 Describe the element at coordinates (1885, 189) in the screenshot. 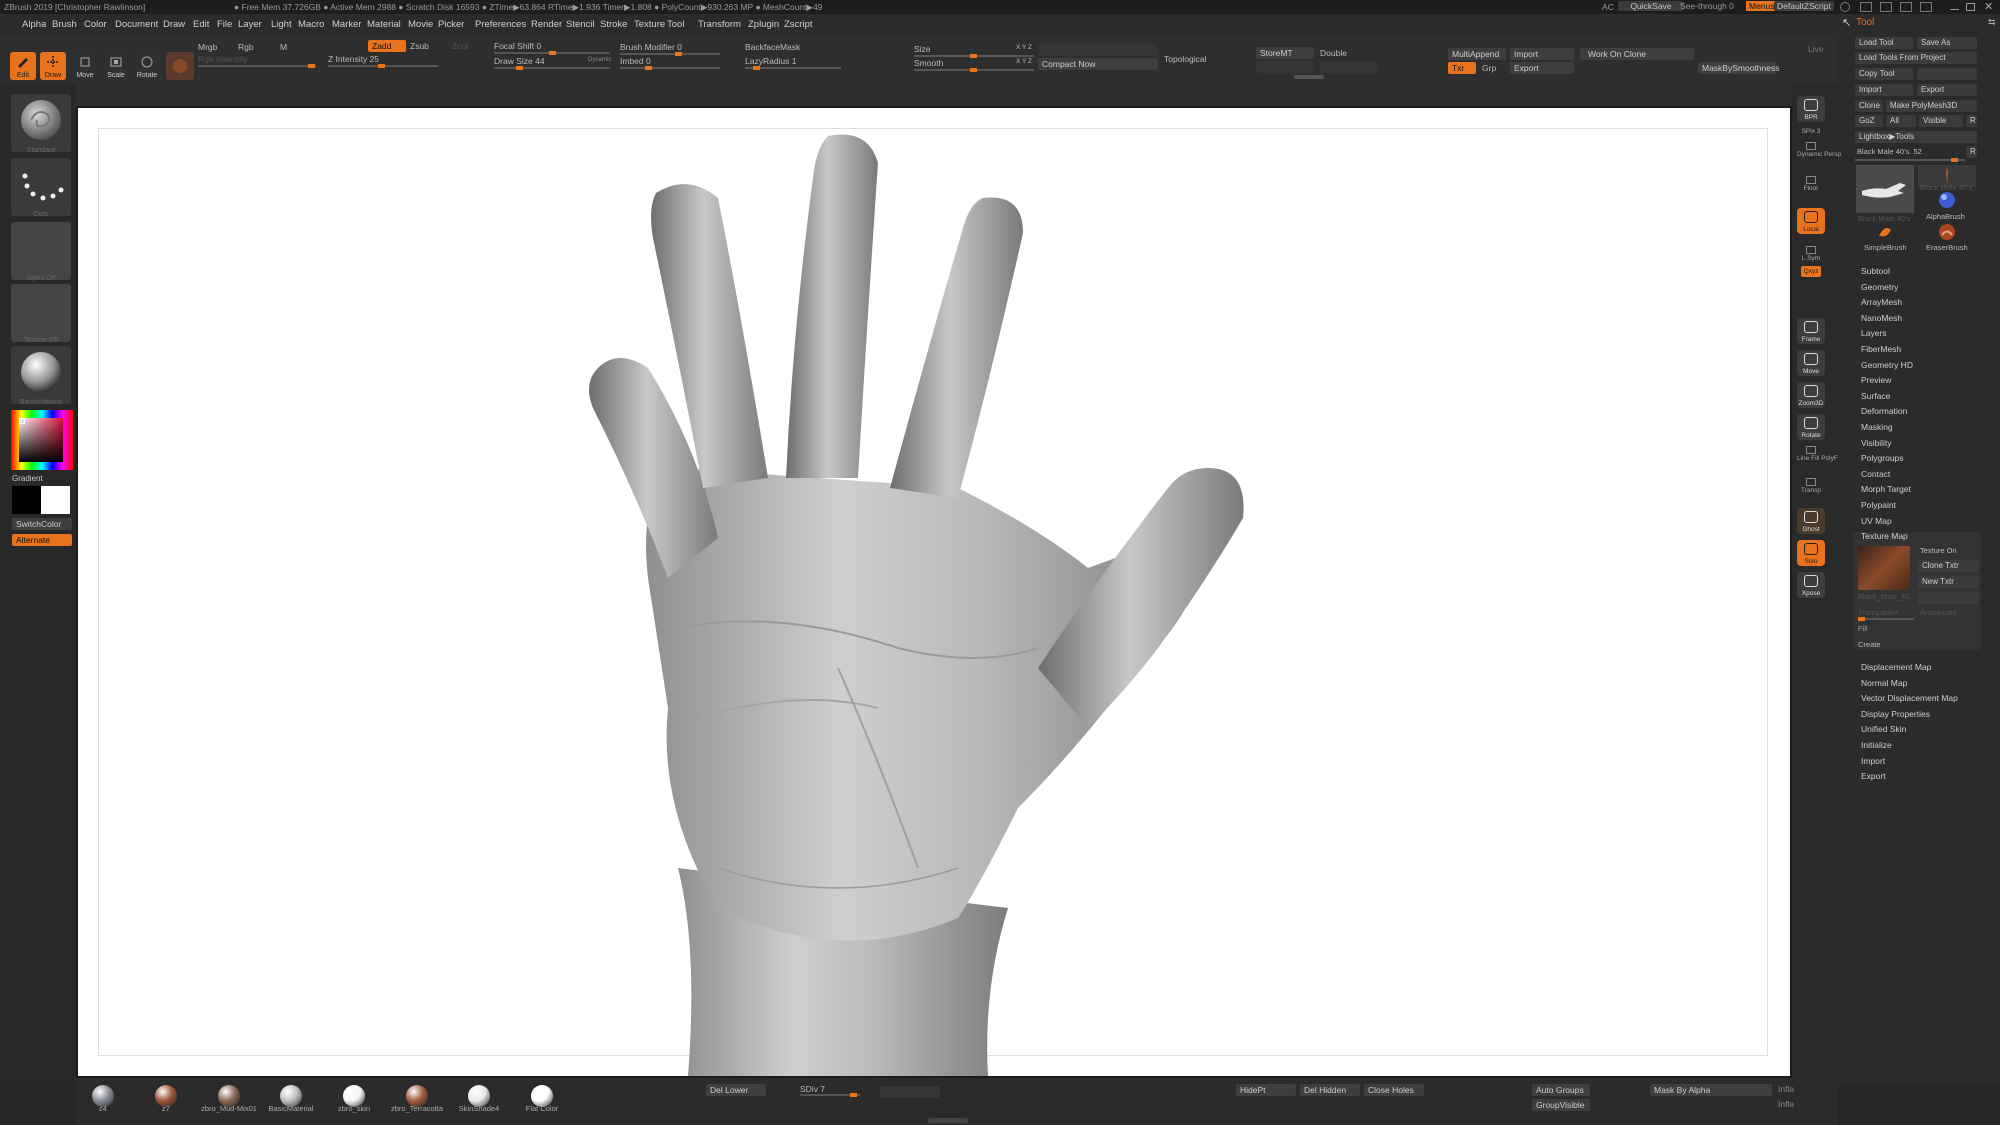

I see `tool-thumb-hand` at that location.